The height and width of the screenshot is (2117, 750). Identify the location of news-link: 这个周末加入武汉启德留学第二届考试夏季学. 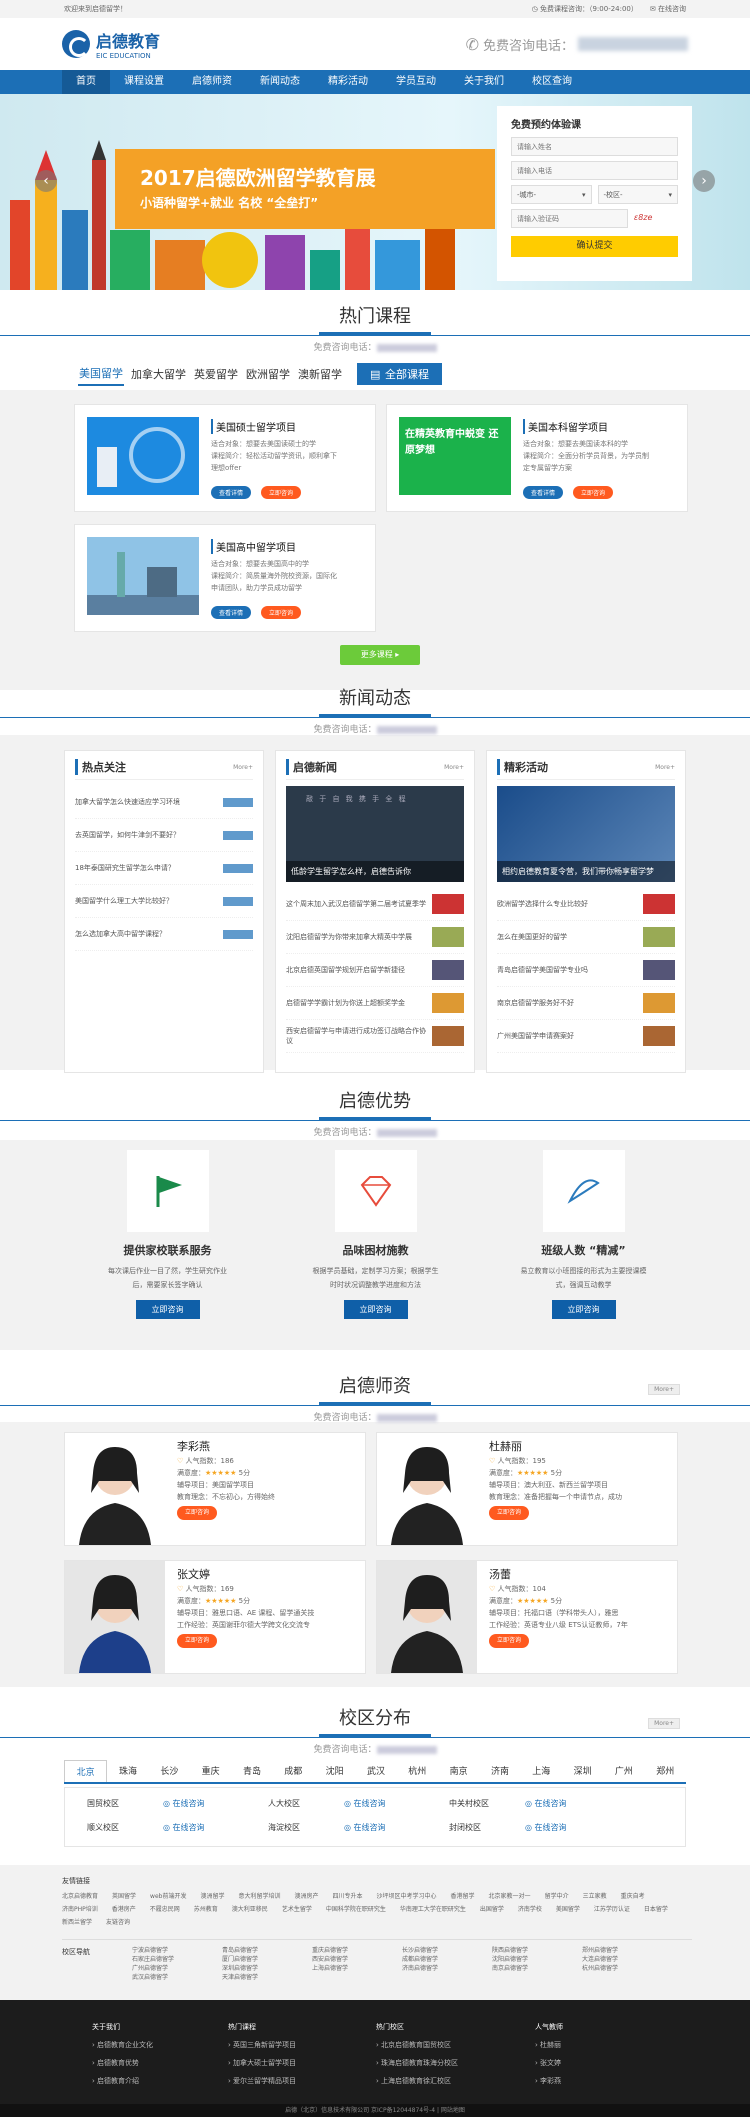
(356, 904).